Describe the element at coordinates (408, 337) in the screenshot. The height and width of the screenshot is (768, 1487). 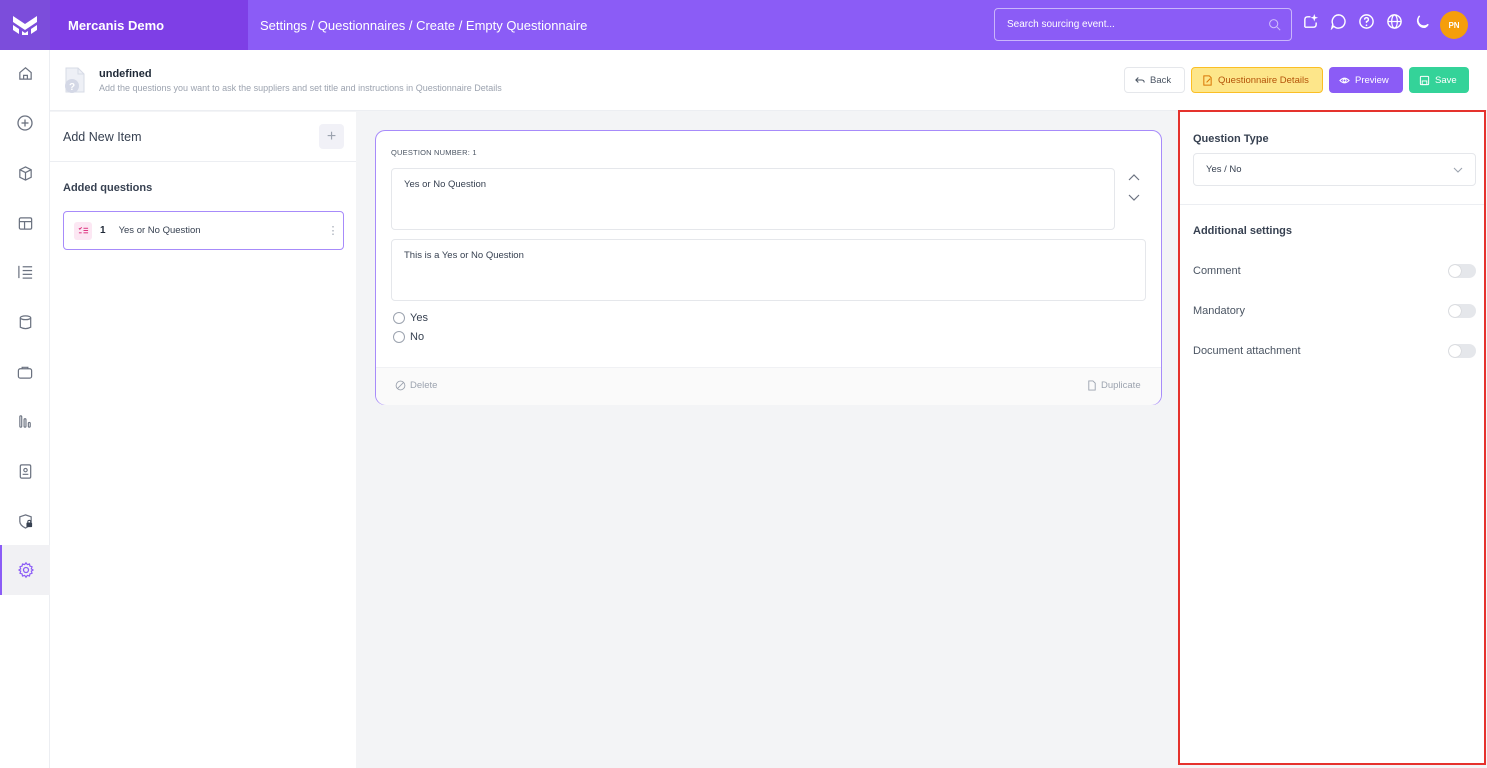
I see `option-no: No` at that location.